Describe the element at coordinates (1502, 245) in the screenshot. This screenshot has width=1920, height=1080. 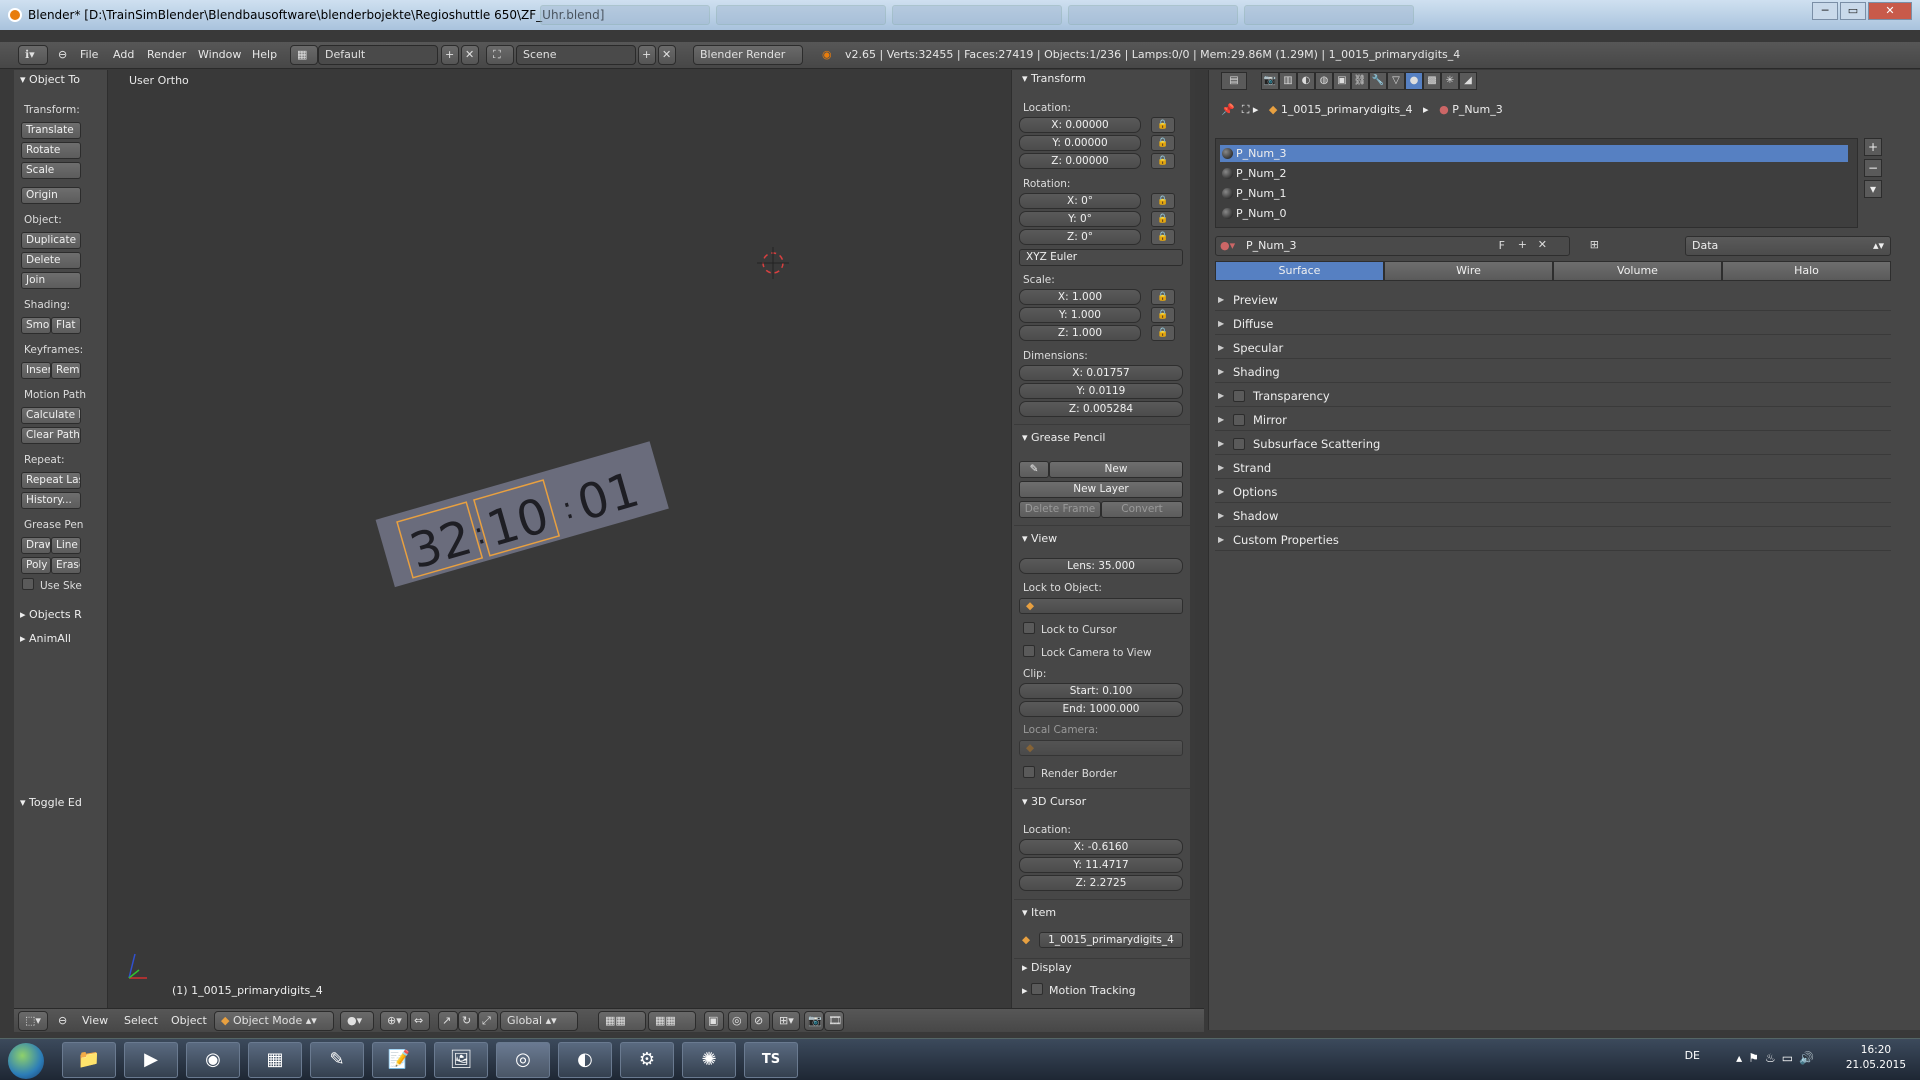
I see `fake-user-button: F` at that location.